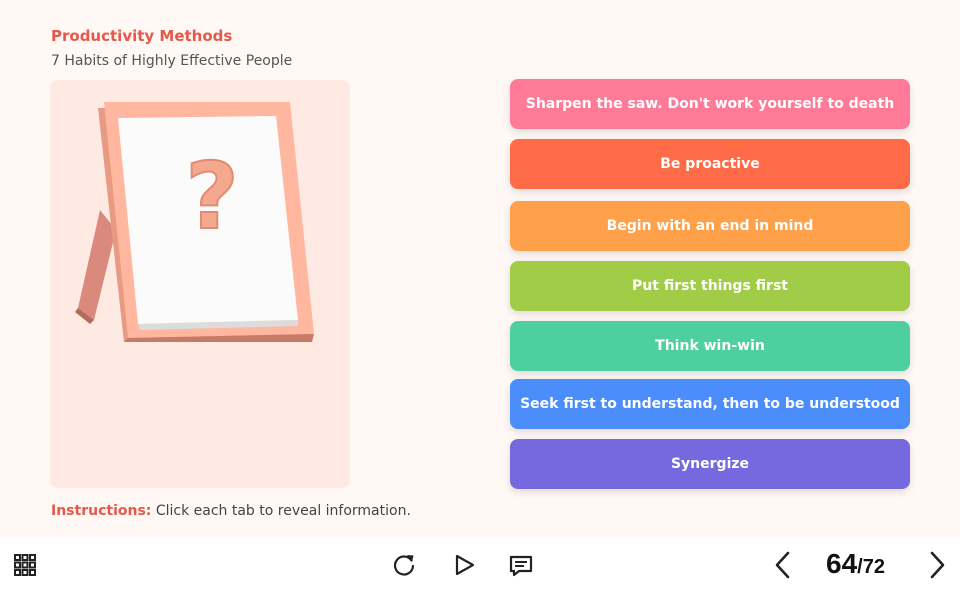  I want to click on chevron-right-icon, so click(937, 565).